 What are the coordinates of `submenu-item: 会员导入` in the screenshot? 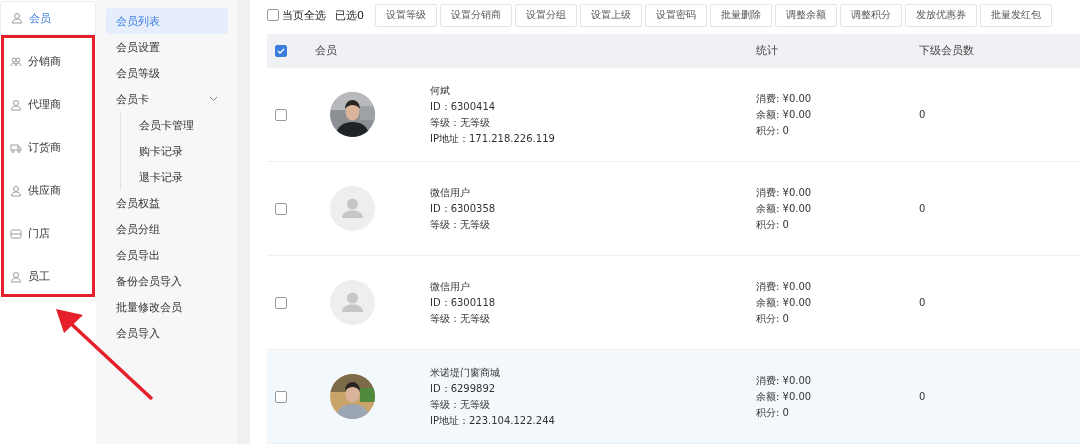 It's located at (167, 333).